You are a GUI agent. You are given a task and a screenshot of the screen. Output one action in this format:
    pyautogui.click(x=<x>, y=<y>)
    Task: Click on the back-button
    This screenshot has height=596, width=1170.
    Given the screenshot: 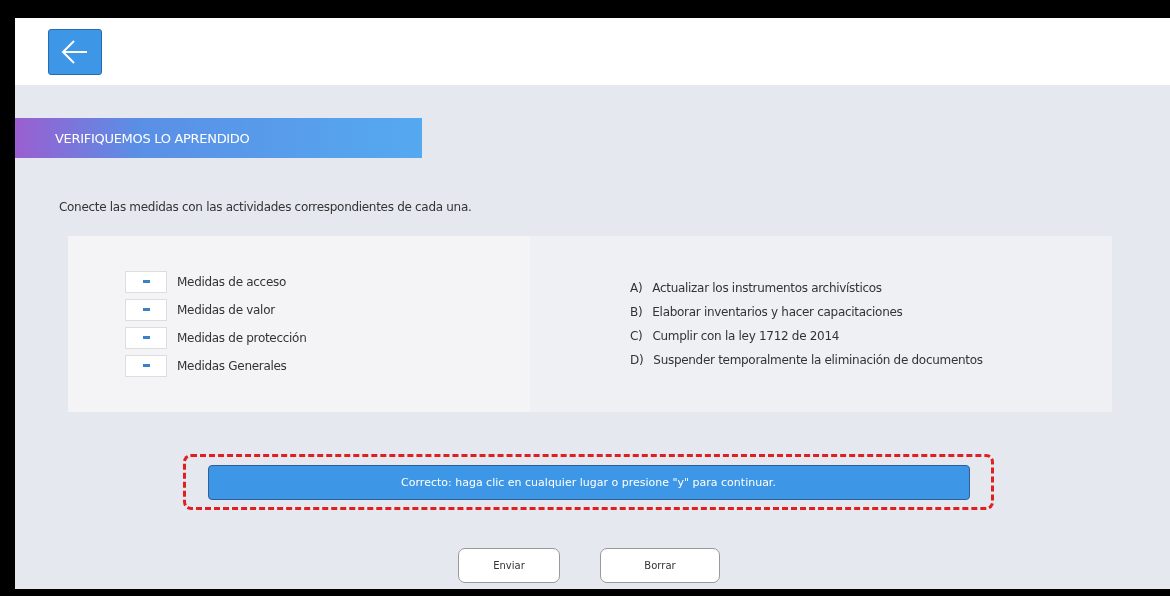 What is the action you would take?
    pyautogui.click(x=75, y=51)
    